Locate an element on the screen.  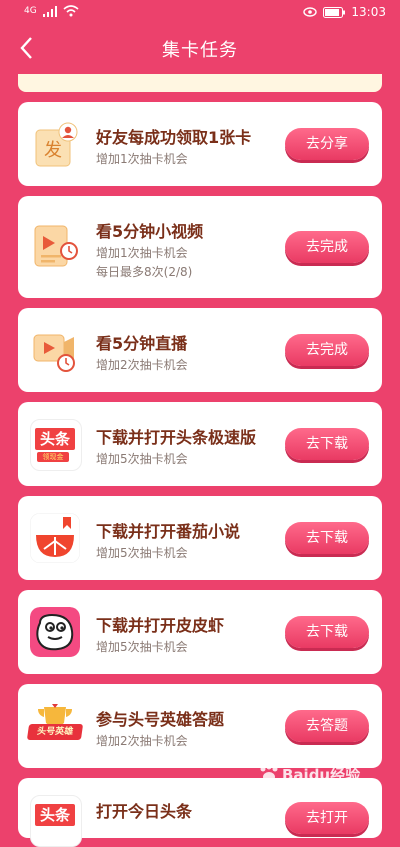
svg-text: 发 is located at coordinates (53, 150).